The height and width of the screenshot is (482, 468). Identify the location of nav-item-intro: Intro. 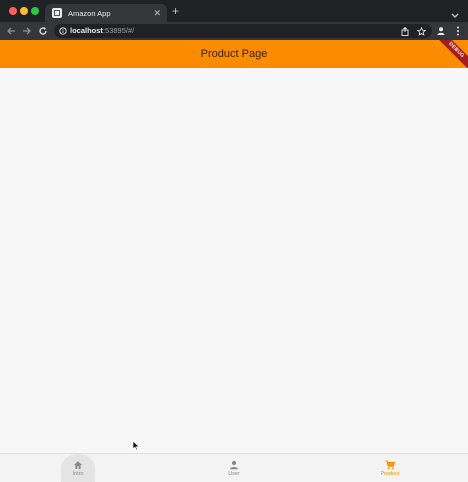
(78, 468).